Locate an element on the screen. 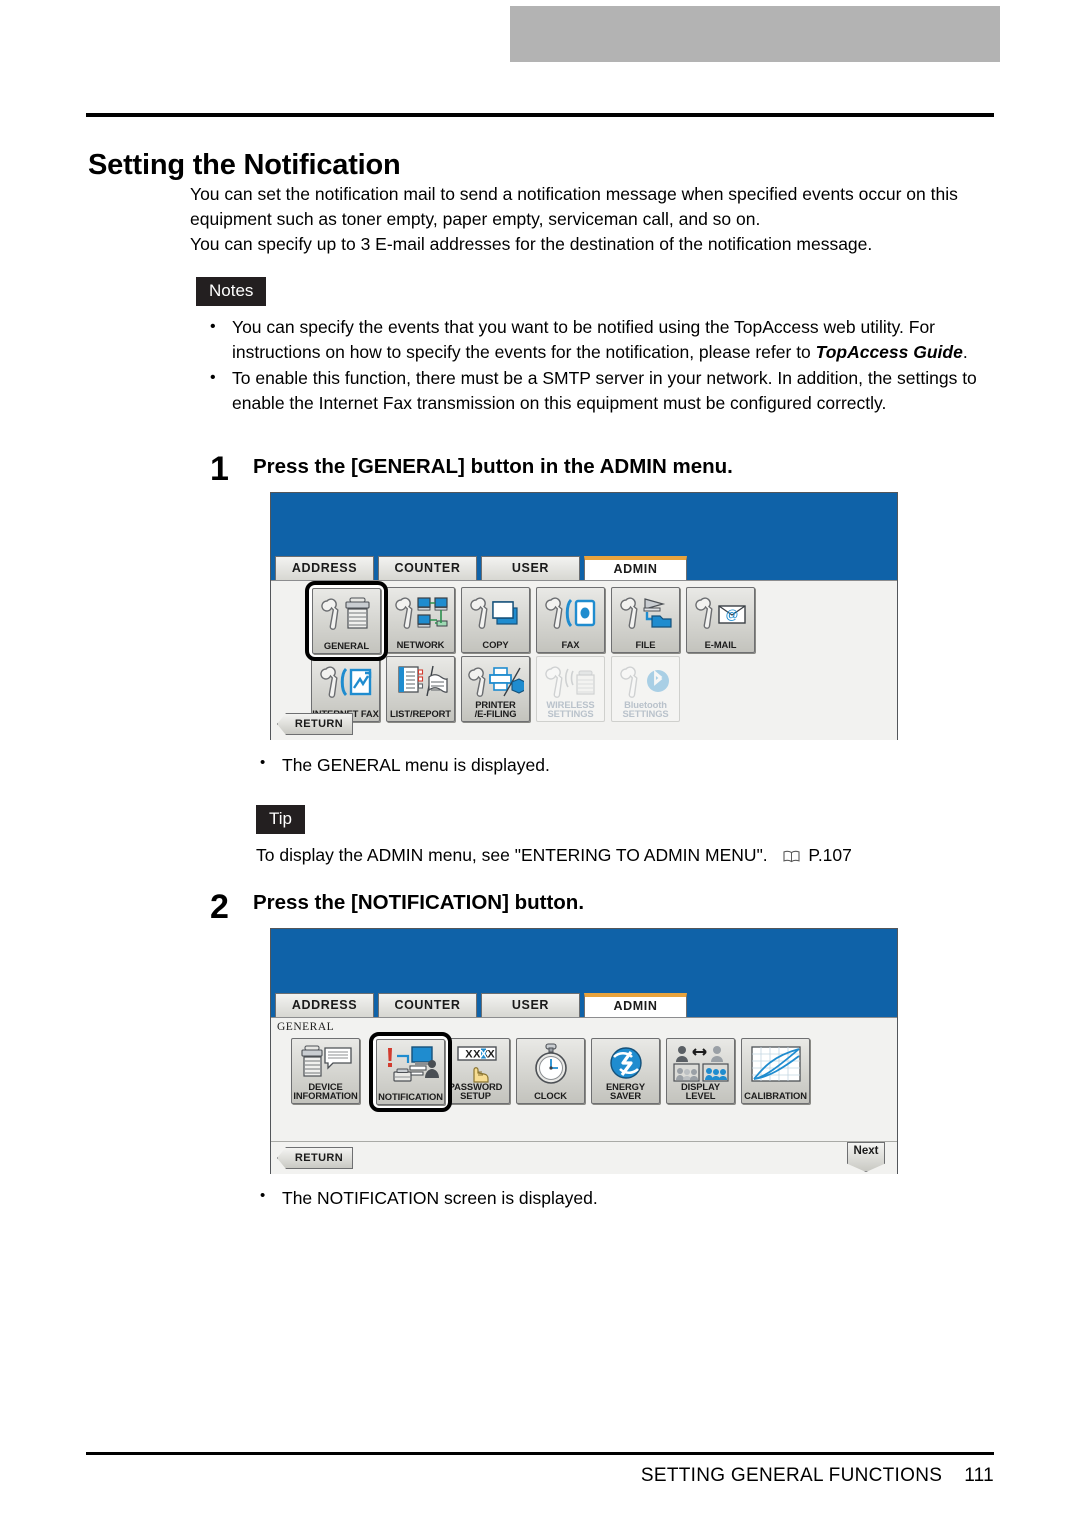 The image size is (1080, 1526). admin-button-fax: FAX is located at coordinates (570, 620).